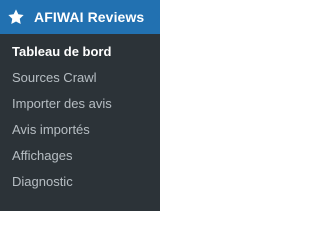 The width and height of the screenshot is (320, 240). Describe the element at coordinates (156, 17) in the screenshot. I see `current-menu-arrow` at that location.